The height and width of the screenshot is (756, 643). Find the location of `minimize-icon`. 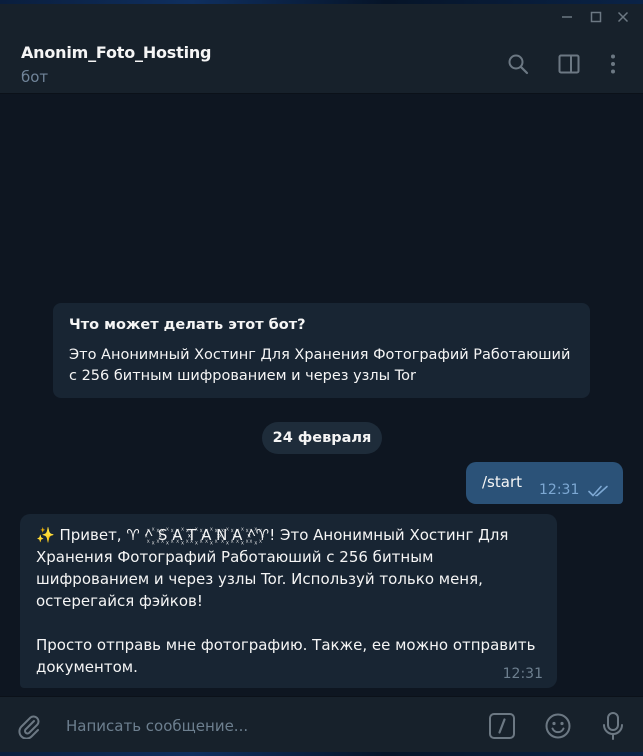

minimize-icon is located at coordinates (567, 17).